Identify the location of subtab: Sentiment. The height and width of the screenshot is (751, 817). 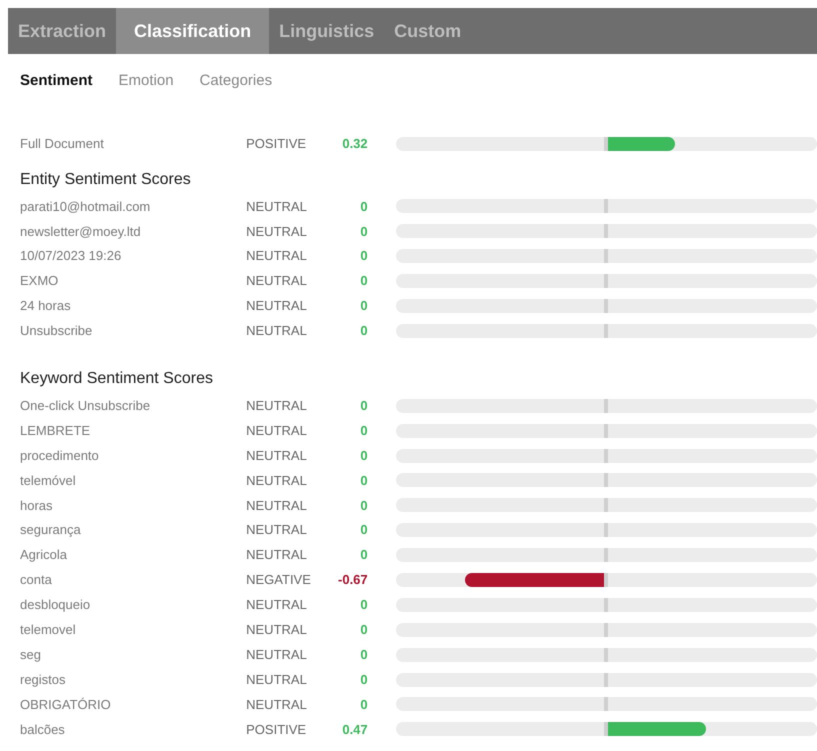
(56, 81).